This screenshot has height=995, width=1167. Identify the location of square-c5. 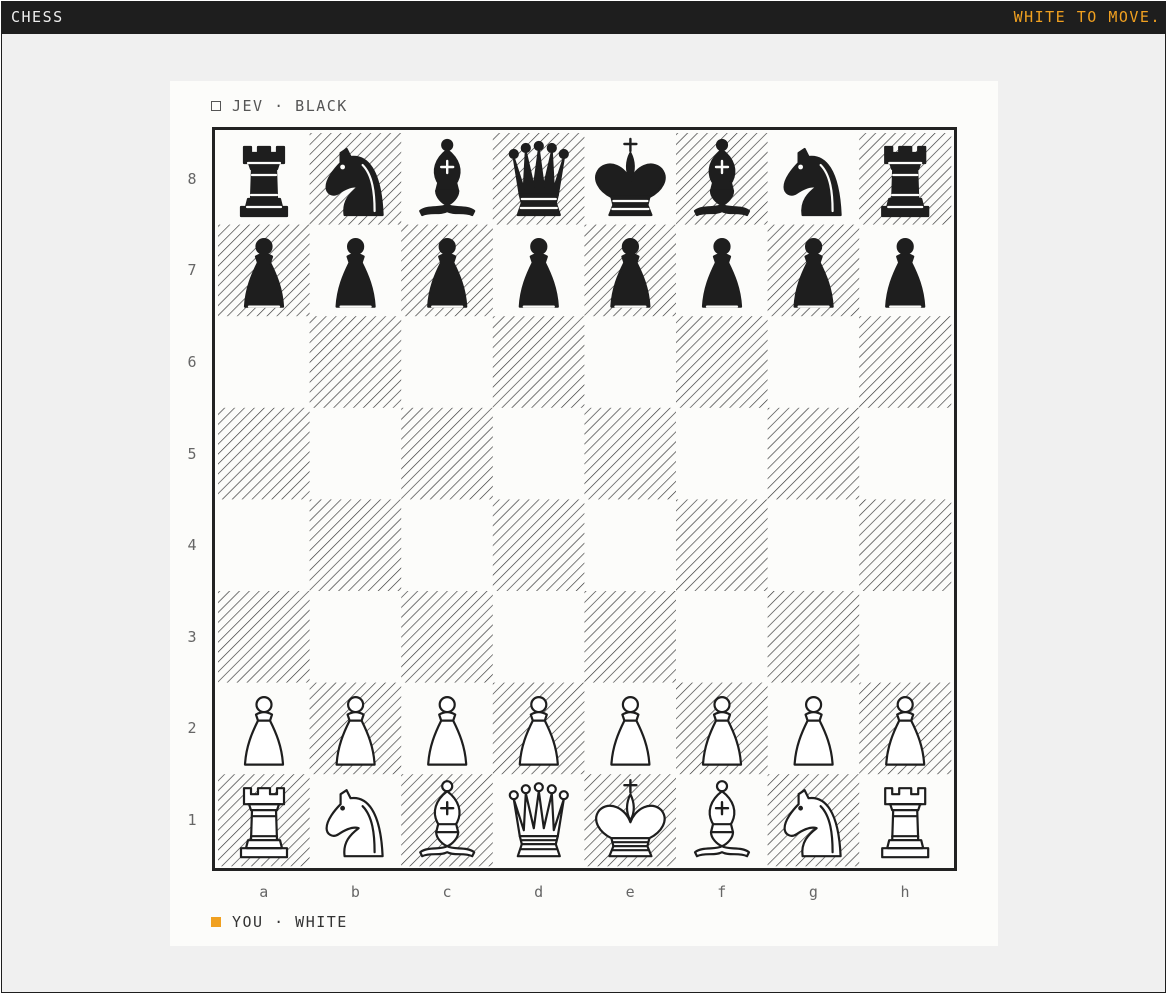
(447, 453).